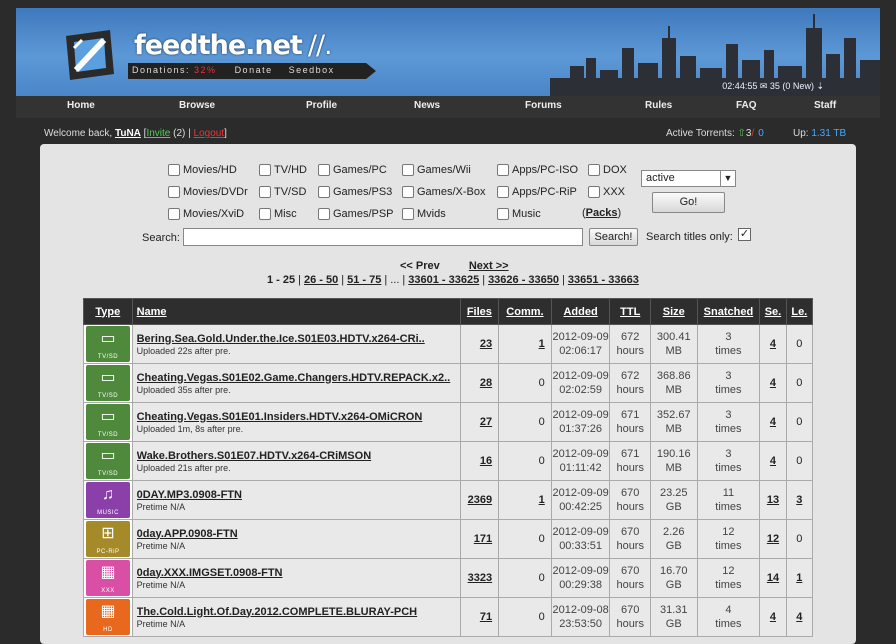 The width and height of the screenshot is (896, 644). I want to click on nav-faq: FAQ, so click(746, 105).